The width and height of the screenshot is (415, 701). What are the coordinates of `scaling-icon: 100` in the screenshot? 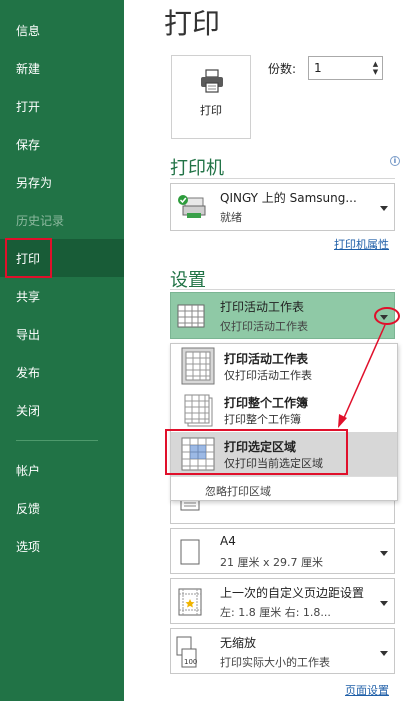 It's located at (186, 652).